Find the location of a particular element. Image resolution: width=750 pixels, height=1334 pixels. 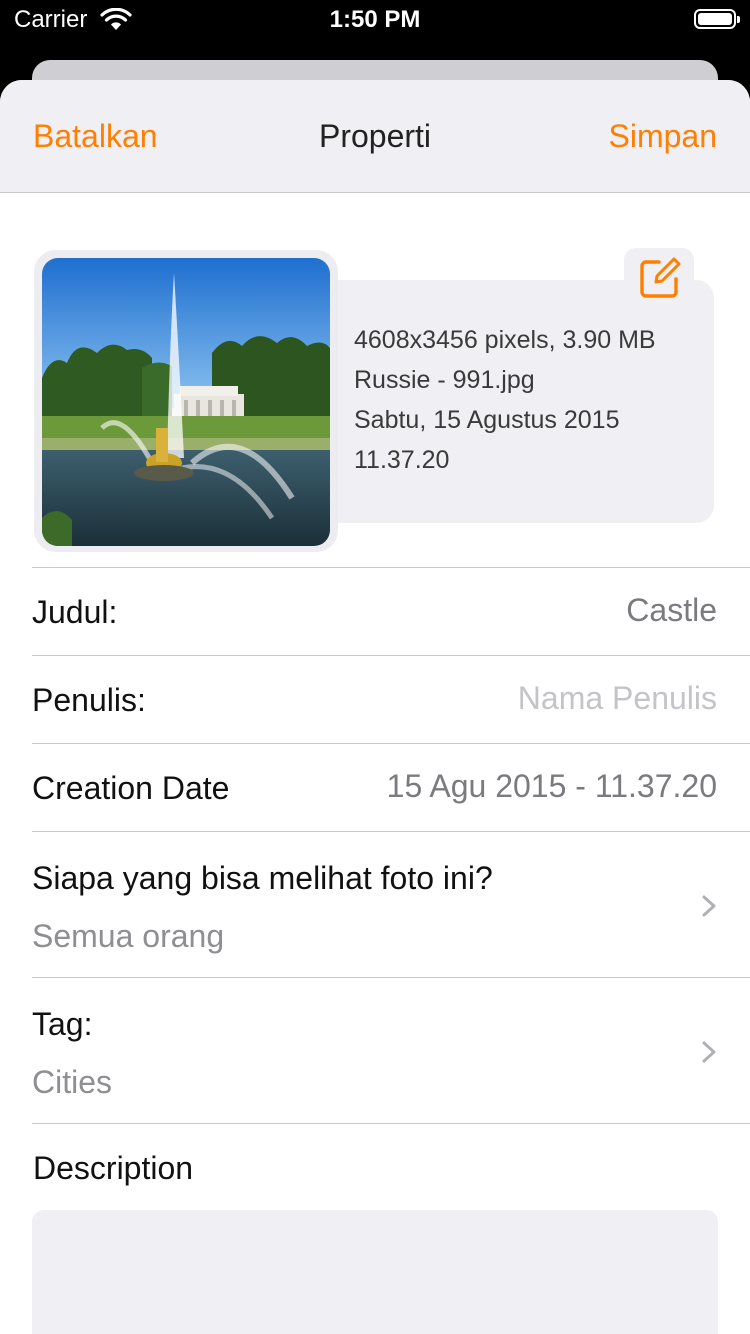

creation-date-label: Creation Date is located at coordinates (131, 788).